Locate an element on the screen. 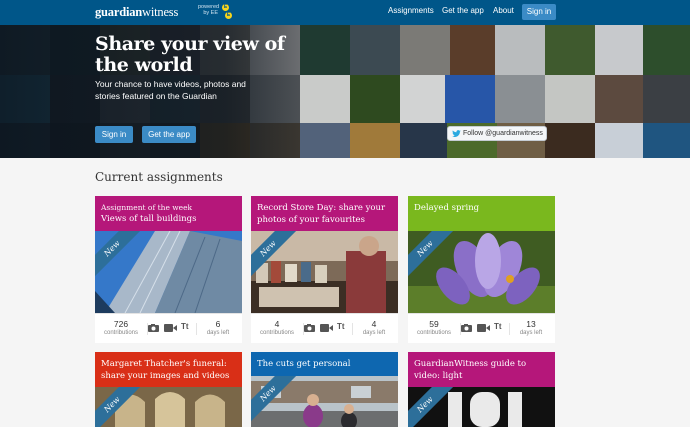  twitter-follow-button: Follow @guardianwitness is located at coordinates (497, 133).